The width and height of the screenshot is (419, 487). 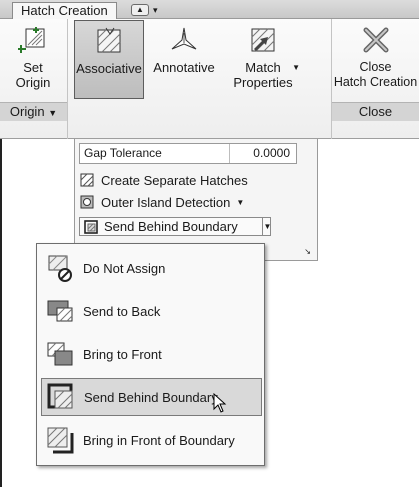 I want to click on dialog-launcher-icon: ↘, so click(x=307, y=251).